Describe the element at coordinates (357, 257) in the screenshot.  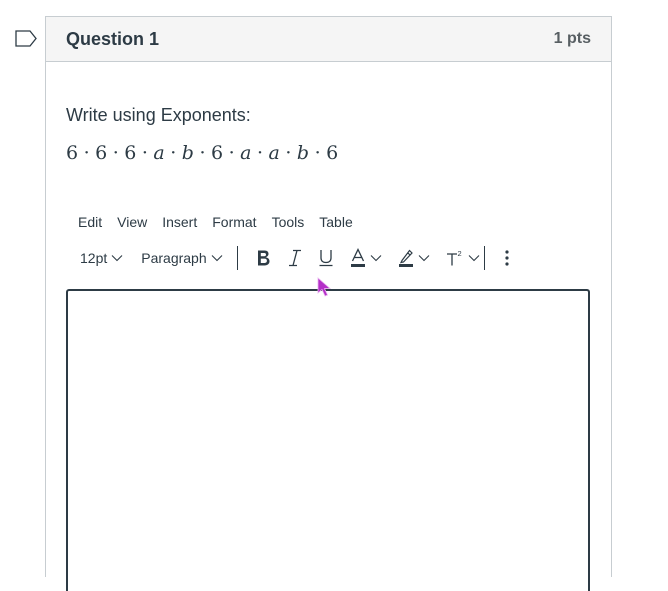
I see `text-color-icon` at that location.